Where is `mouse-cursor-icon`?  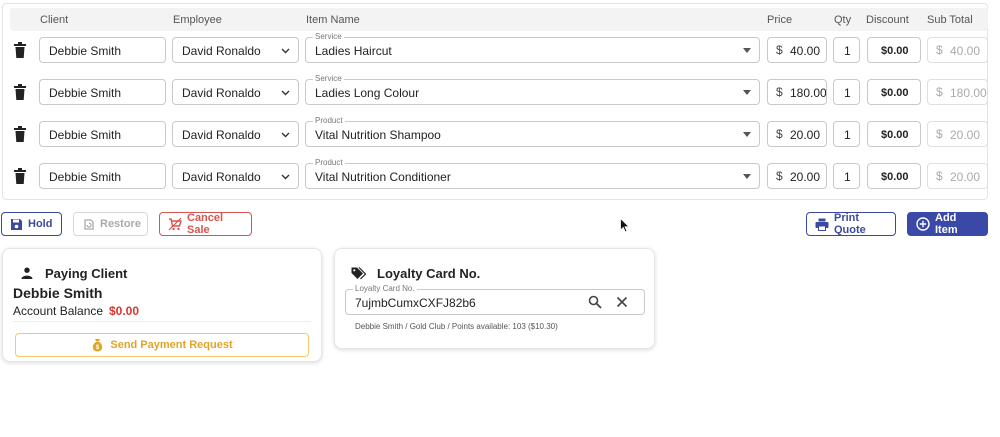
mouse-cursor-icon is located at coordinates (625, 225).